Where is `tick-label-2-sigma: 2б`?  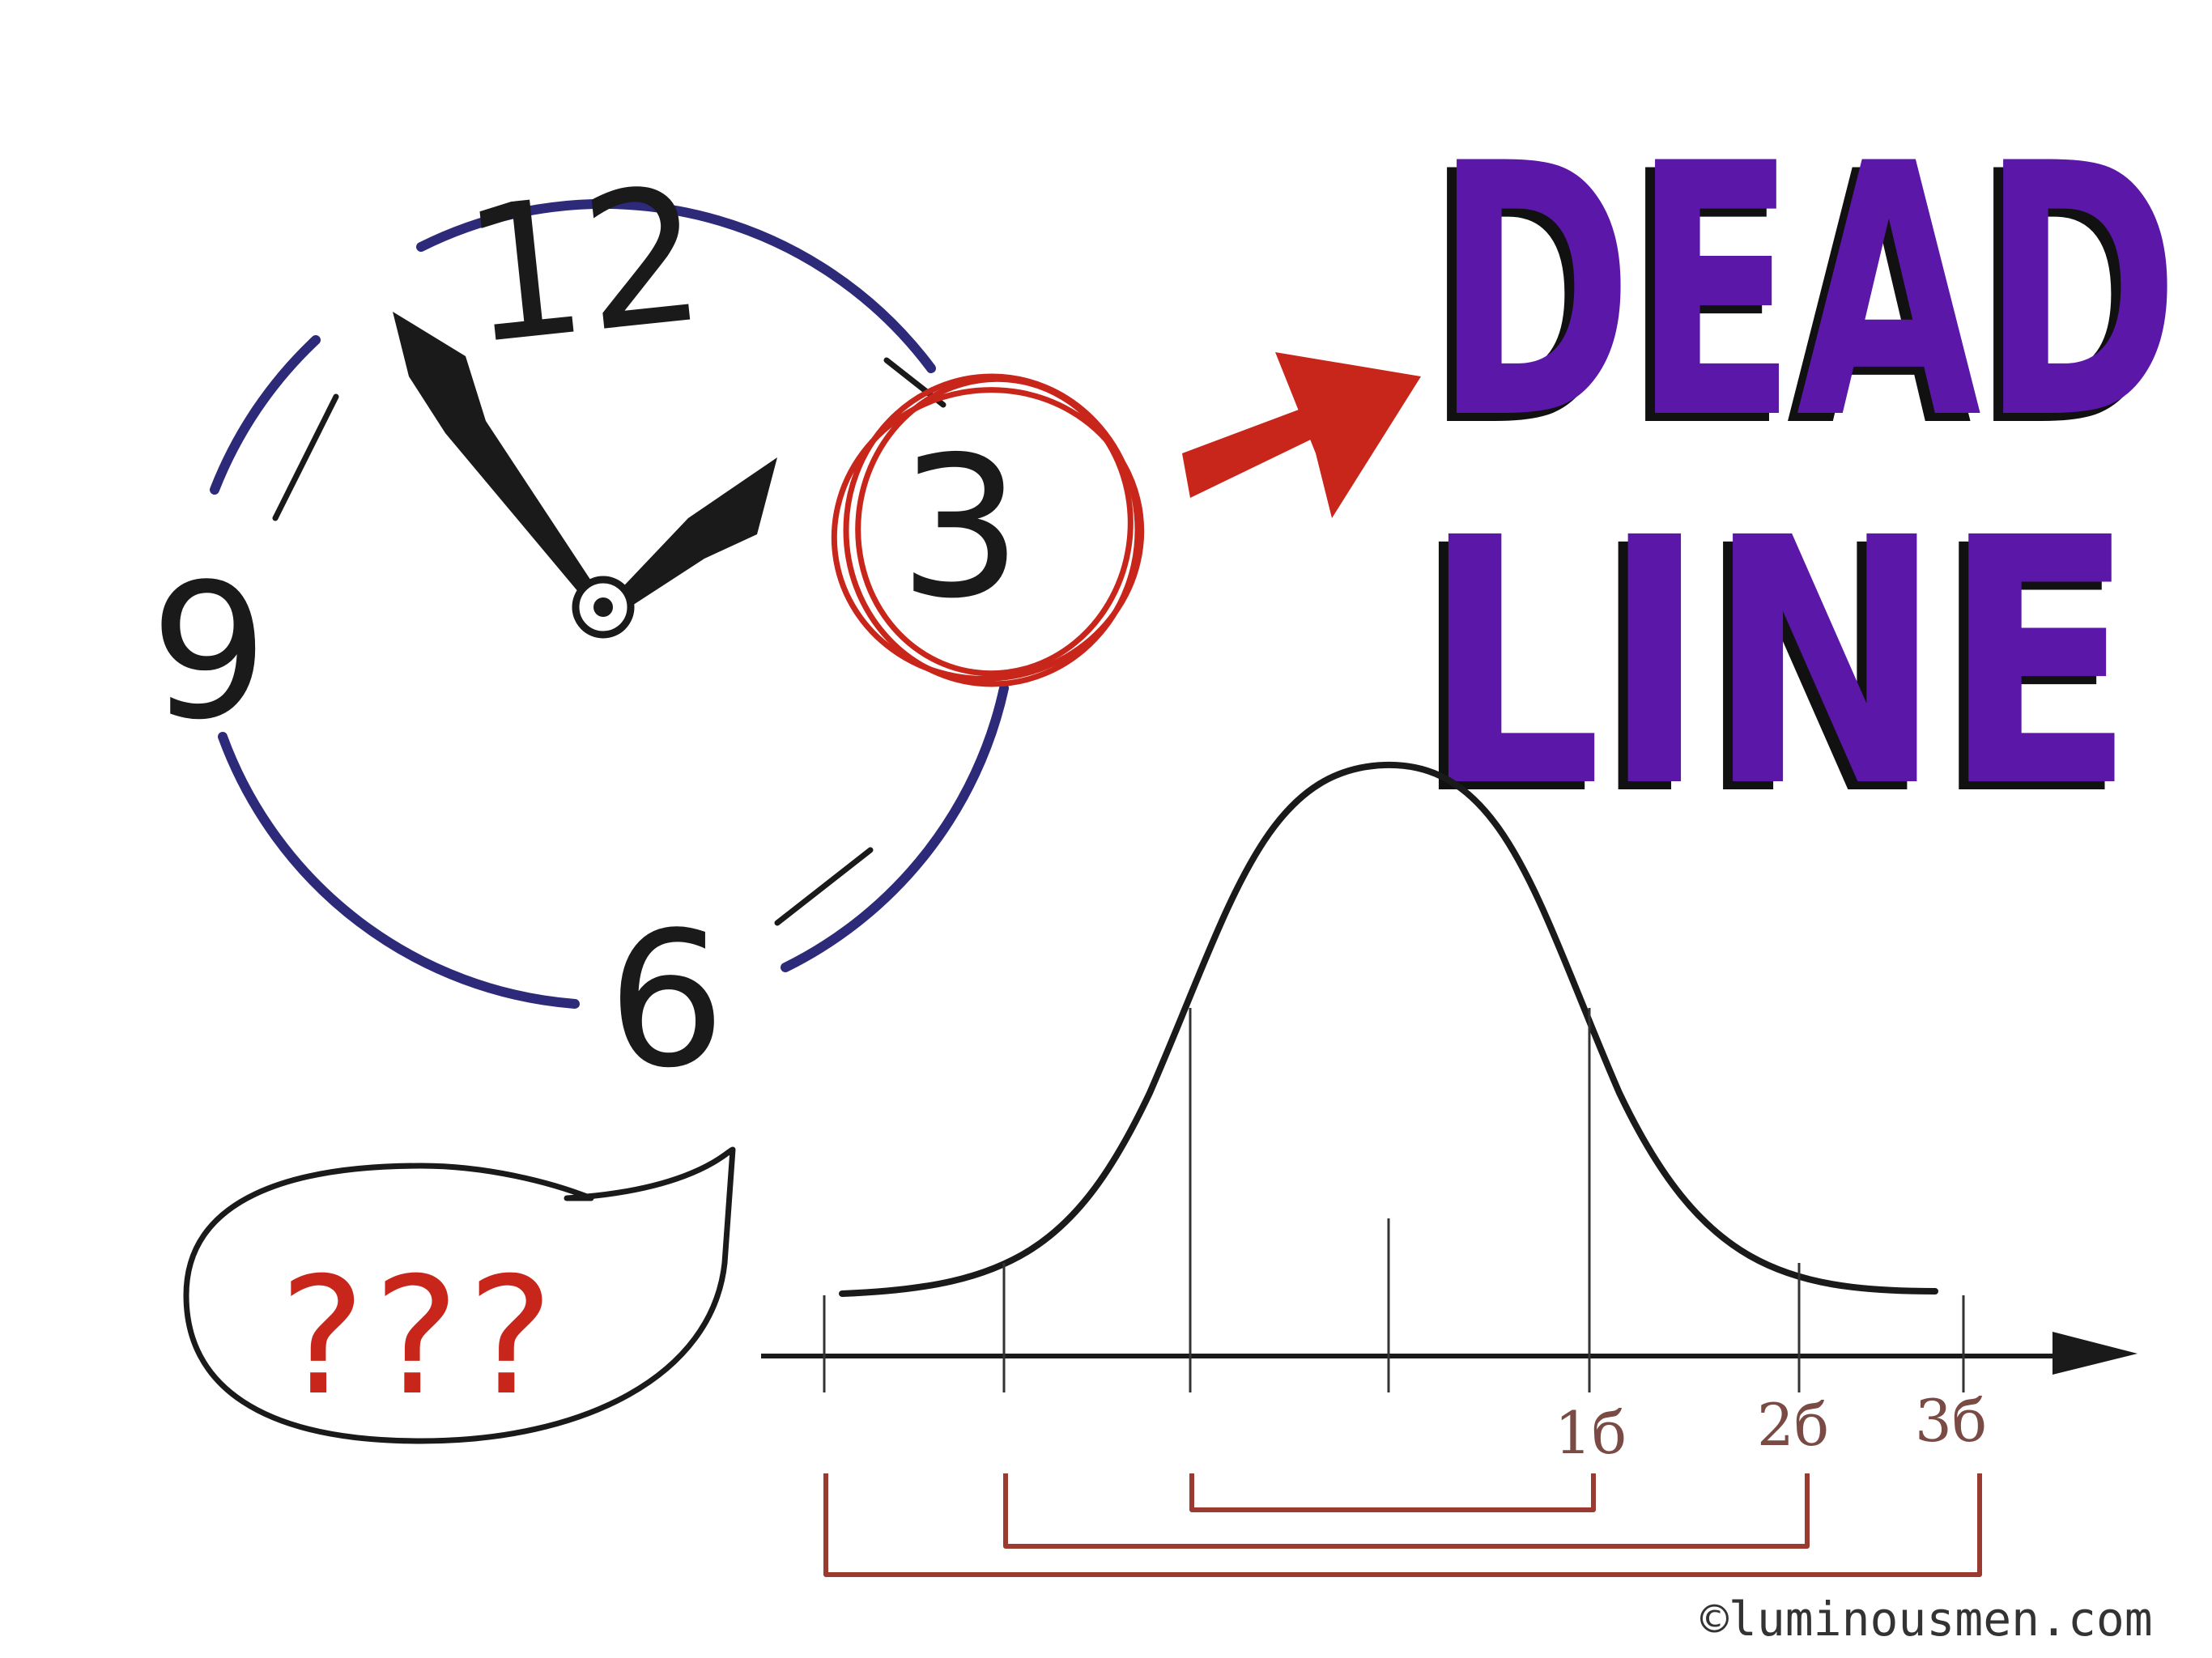 tick-label-2-sigma: 2б is located at coordinates (1793, 1425).